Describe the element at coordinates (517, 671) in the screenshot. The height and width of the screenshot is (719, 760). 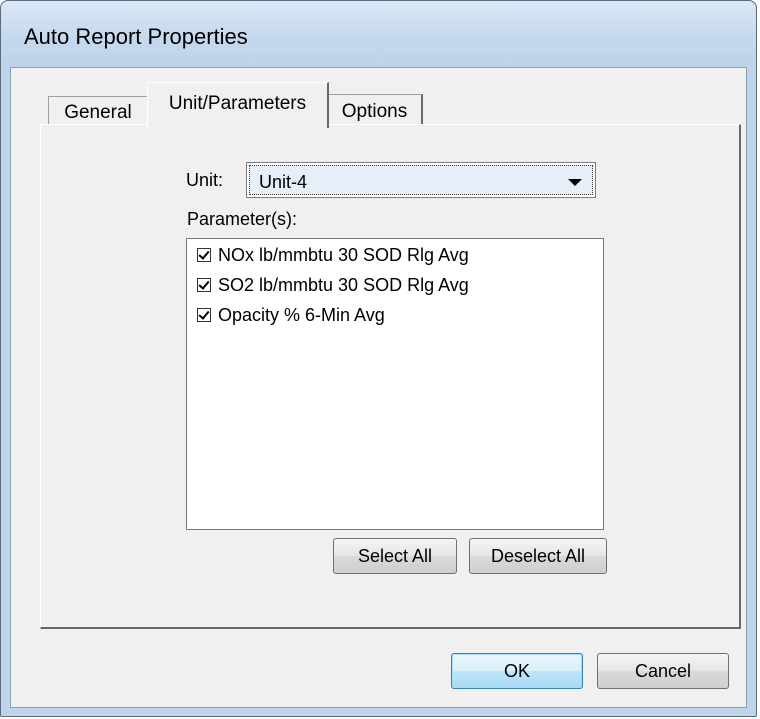
I see `ok-button: OK` at that location.